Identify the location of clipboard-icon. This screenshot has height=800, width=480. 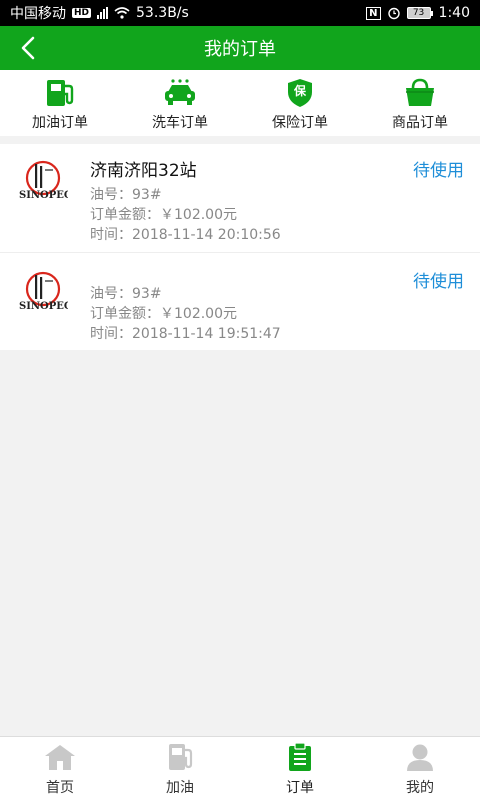
(300, 757).